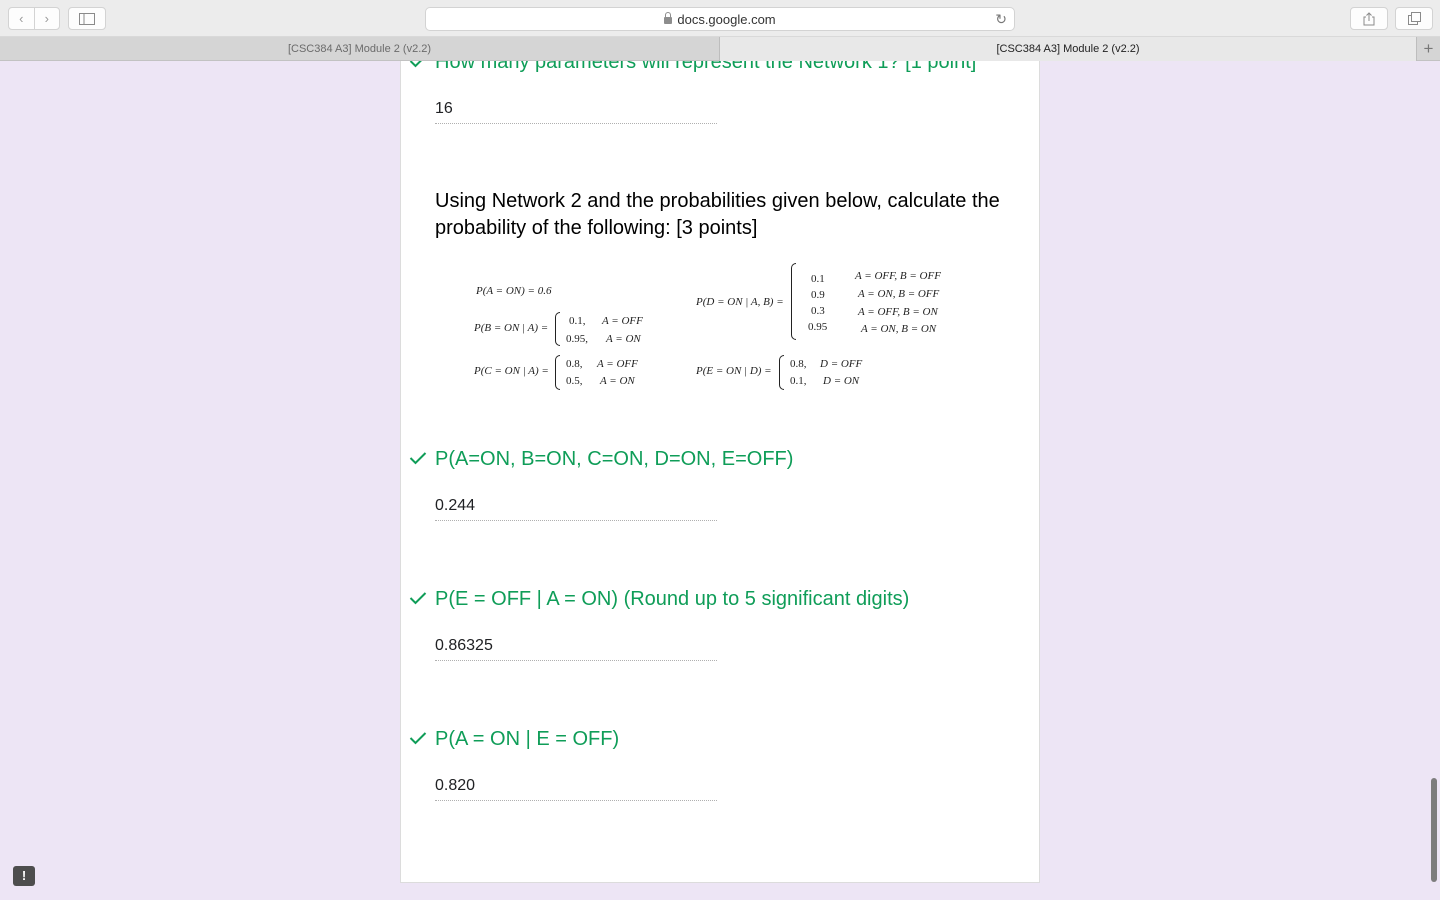 The image size is (1440, 900). I want to click on new-tab-button: +, so click(1428, 49).